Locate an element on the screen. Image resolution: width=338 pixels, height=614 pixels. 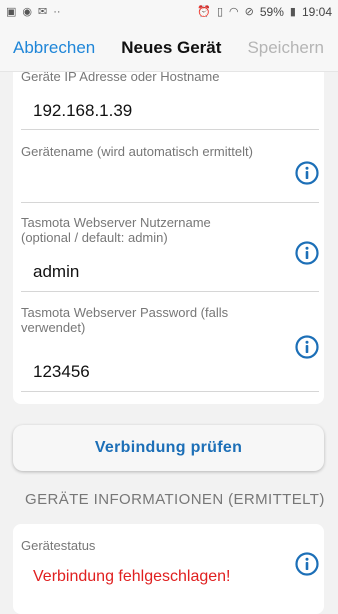
more-notifications-icon: ·· is located at coordinates (57, 11).